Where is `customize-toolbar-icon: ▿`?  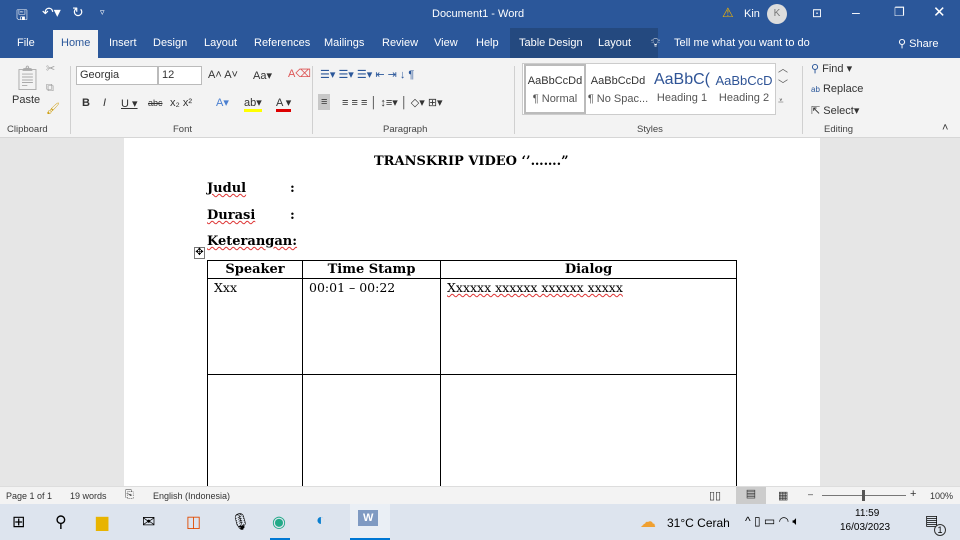 customize-toolbar-icon: ▿ is located at coordinates (102, 12).